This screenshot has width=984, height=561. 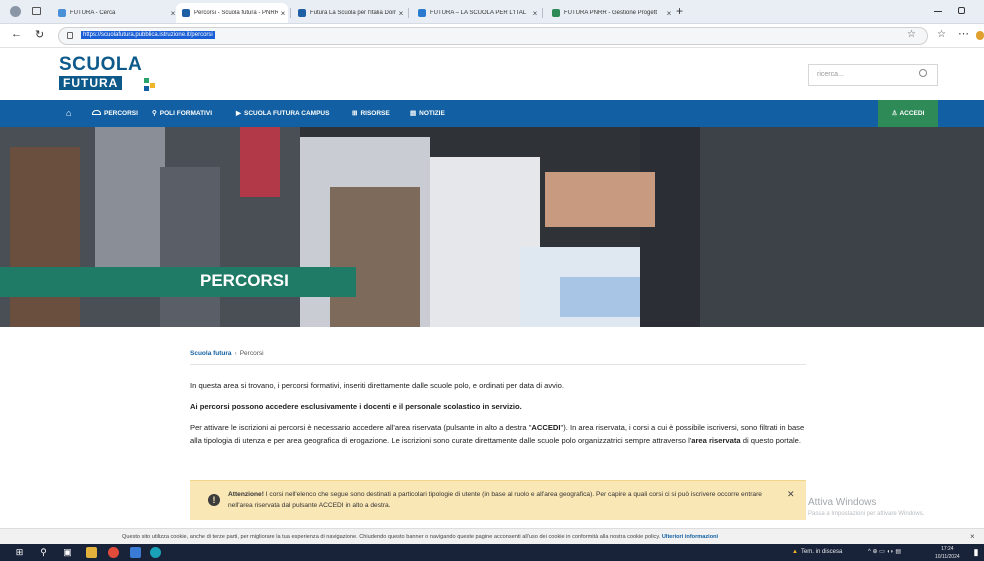 What do you see at coordinates (236, 13) in the screenshot?
I see `tab-title: Percorsi - Scuola futura - PNRR` at bounding box center [236, 13].